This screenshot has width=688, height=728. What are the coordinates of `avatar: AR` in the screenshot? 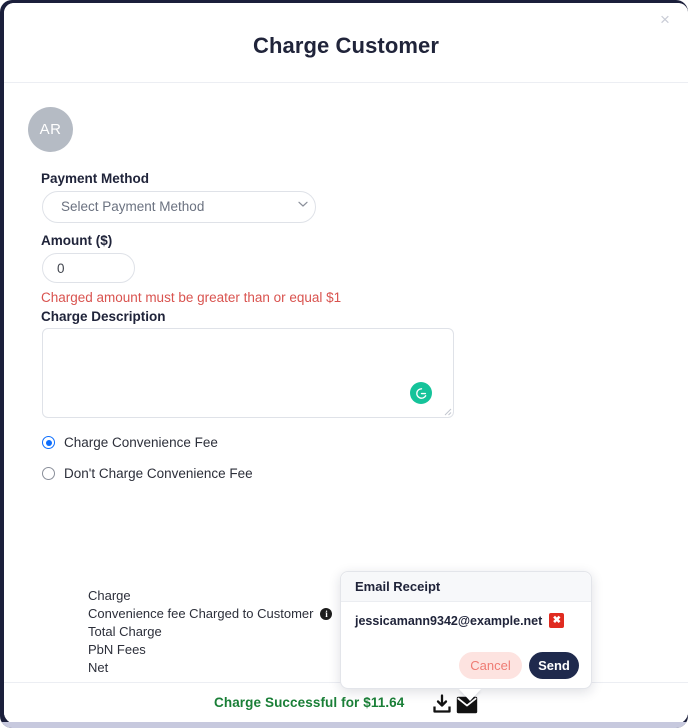 It's located at (50, 129).